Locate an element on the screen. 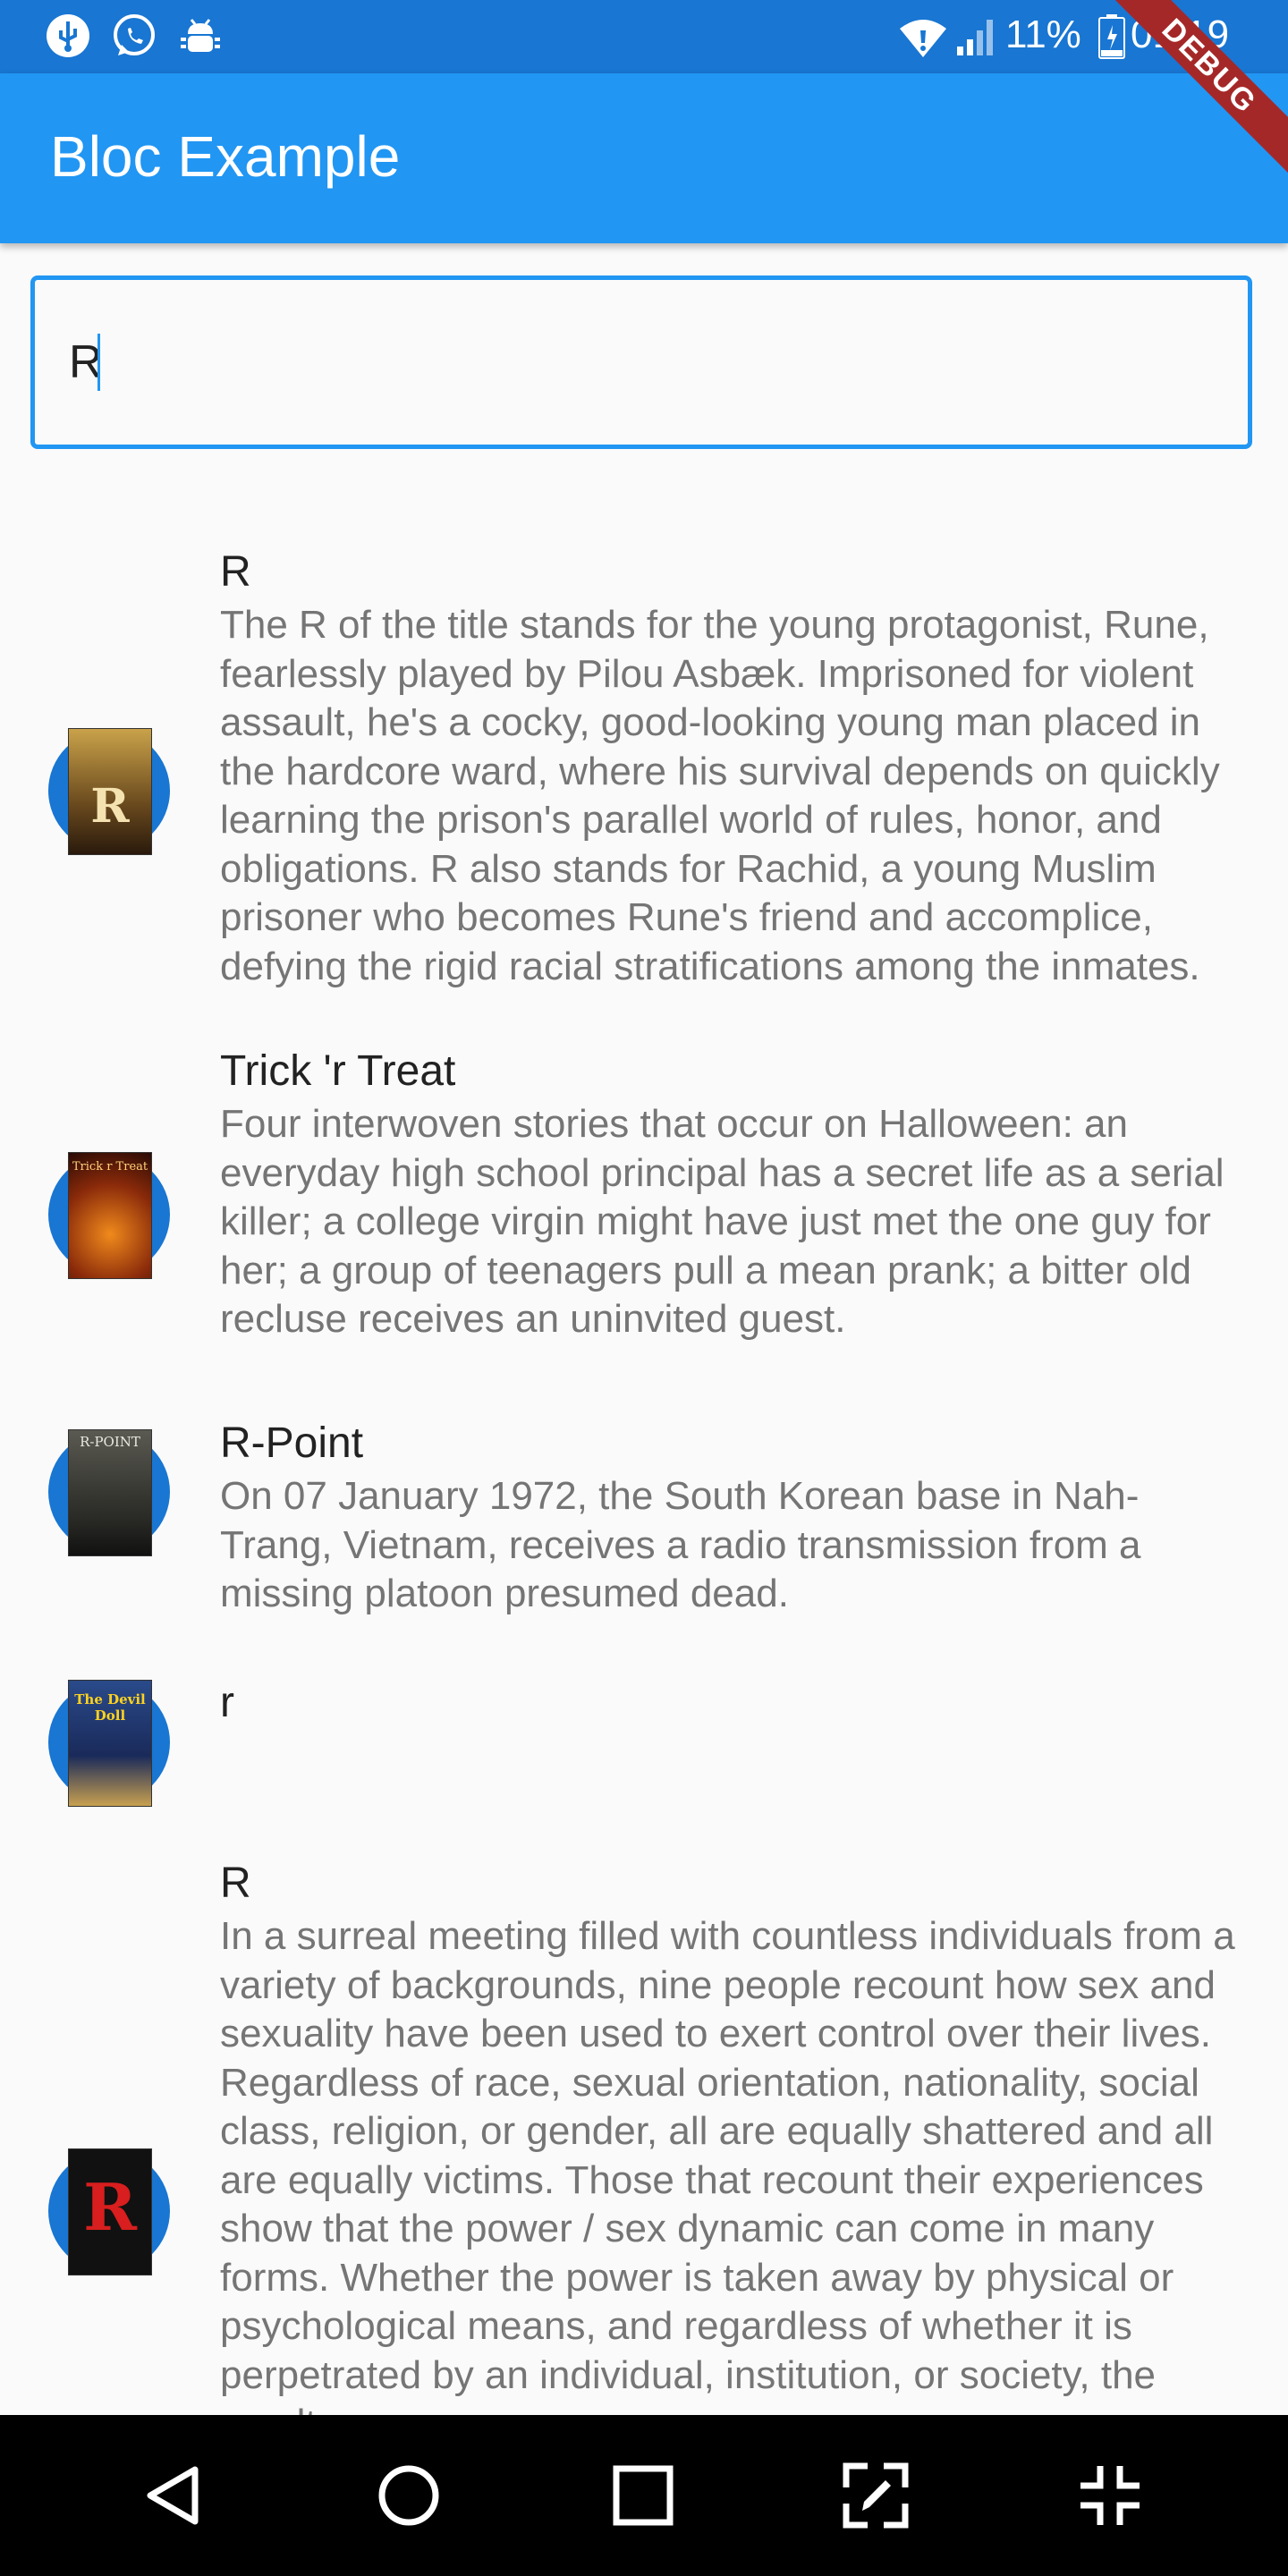 The image size is (1288, 2576). poster-letter: Trick r Treat is located at coordinates (110, 1167).